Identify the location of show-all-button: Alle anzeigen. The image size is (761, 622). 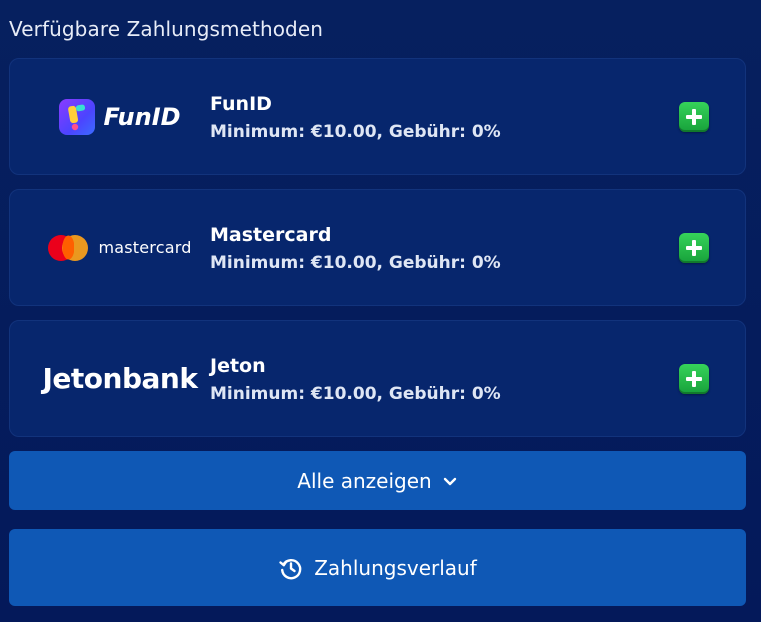
(377, 480).